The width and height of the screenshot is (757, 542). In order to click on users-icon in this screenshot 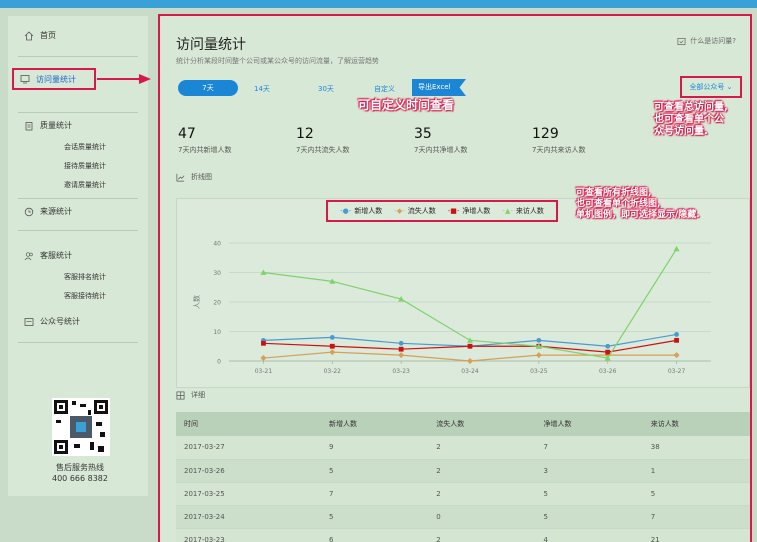, I will do `click(28, 255)`.